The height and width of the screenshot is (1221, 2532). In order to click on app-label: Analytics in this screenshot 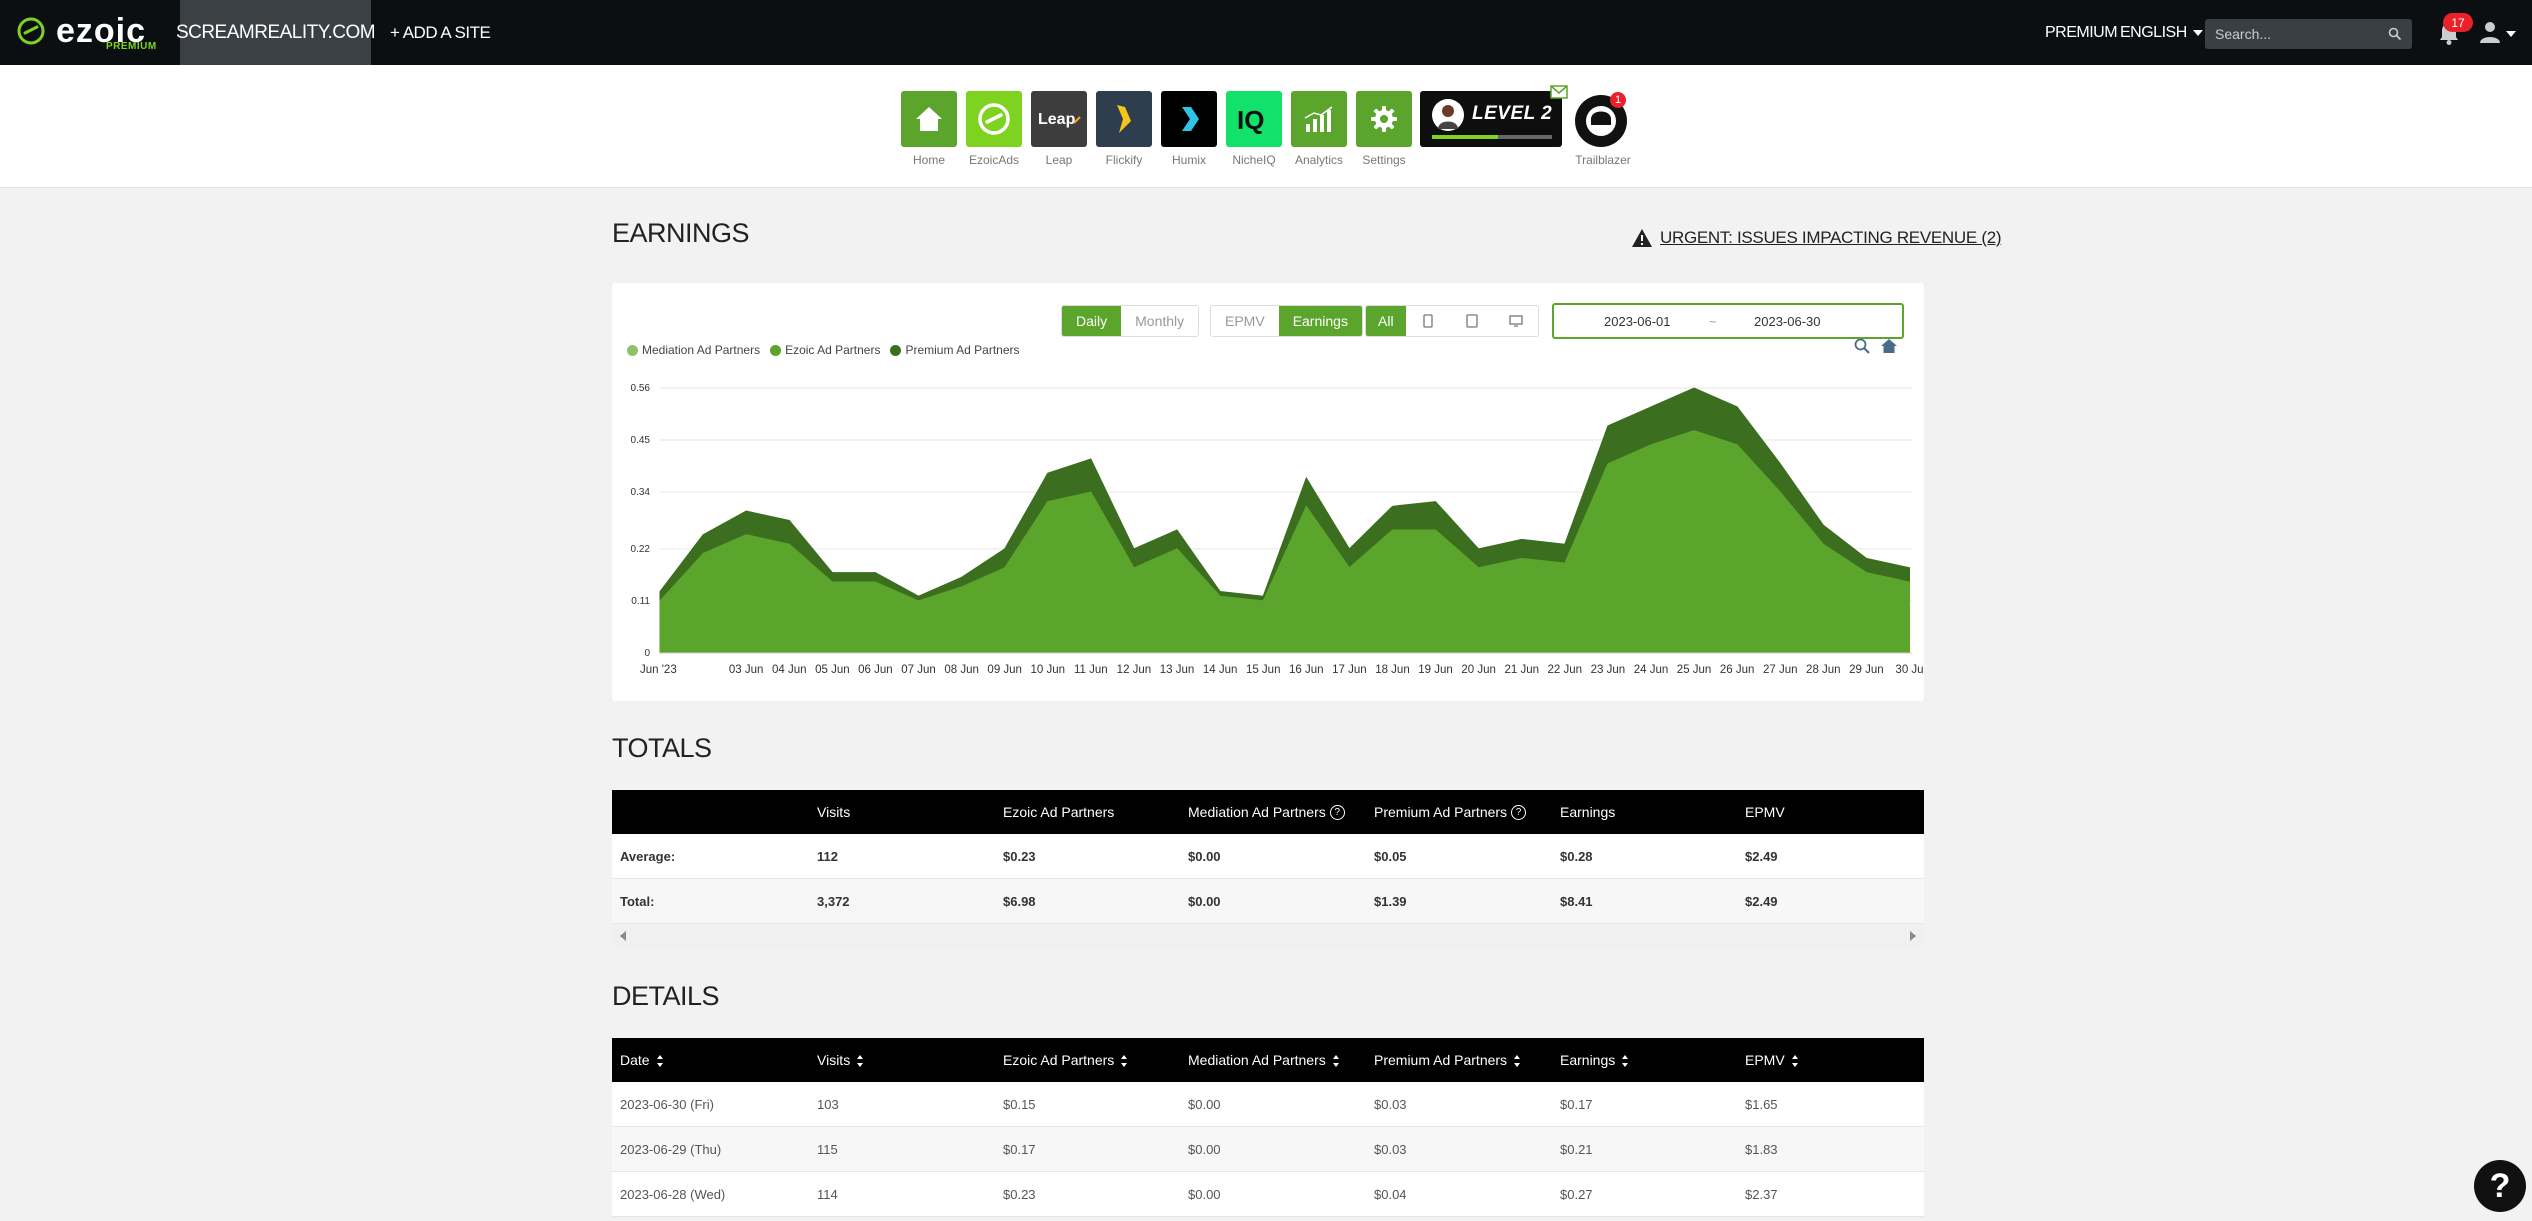, I will do `click(1319, 160)`.